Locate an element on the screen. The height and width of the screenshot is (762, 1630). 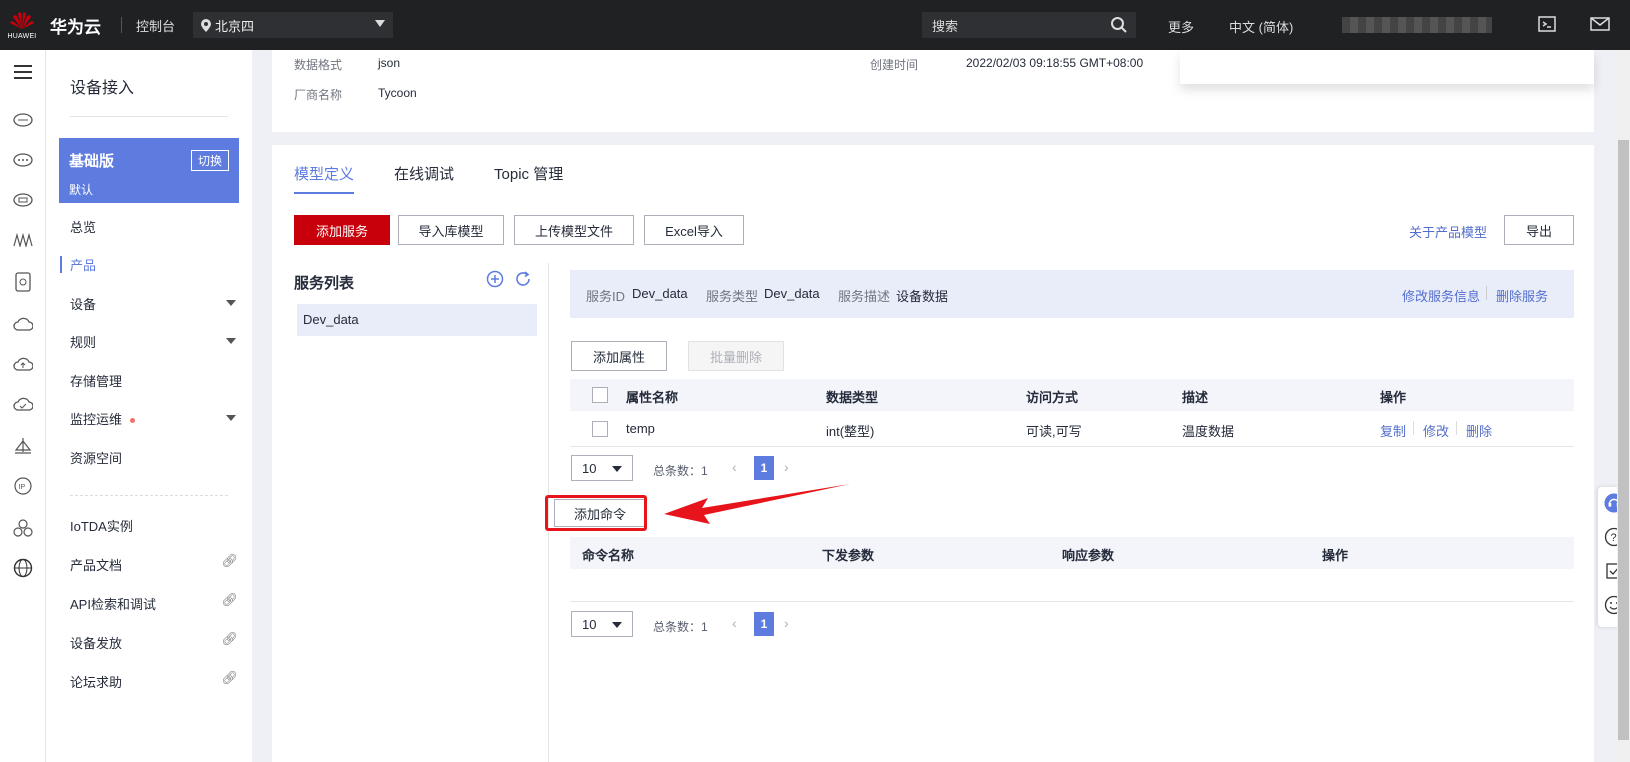
brand-name: 华为云 is located at coordinates (75, 25).